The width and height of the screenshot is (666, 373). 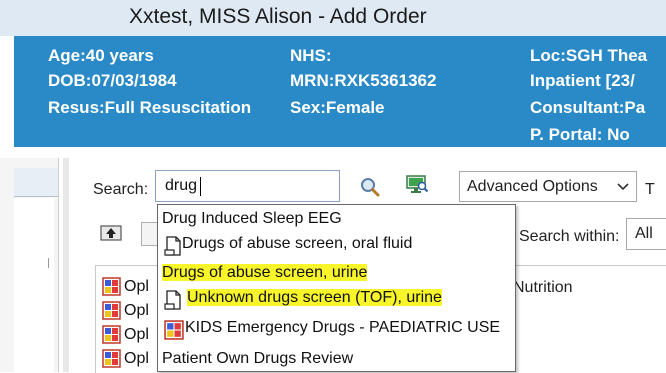 I want to click on dropdown-item-label: Patient Own Drugs Review, so click(x=258, y=358).